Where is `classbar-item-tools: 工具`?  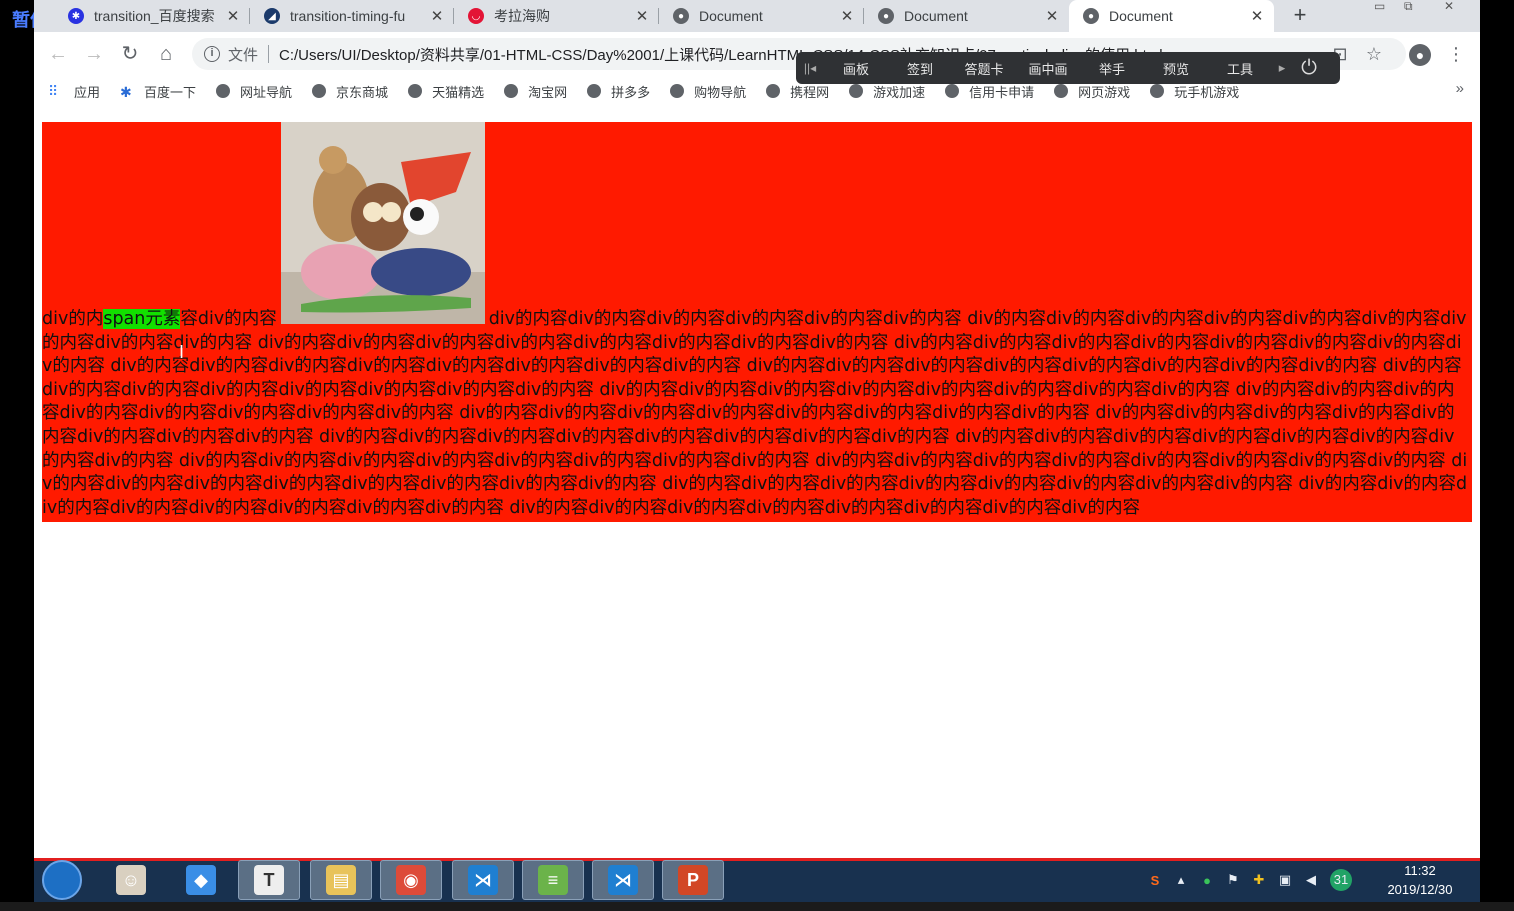 classbar-item-tools: 工具 is located at coordinates (1240, 68).